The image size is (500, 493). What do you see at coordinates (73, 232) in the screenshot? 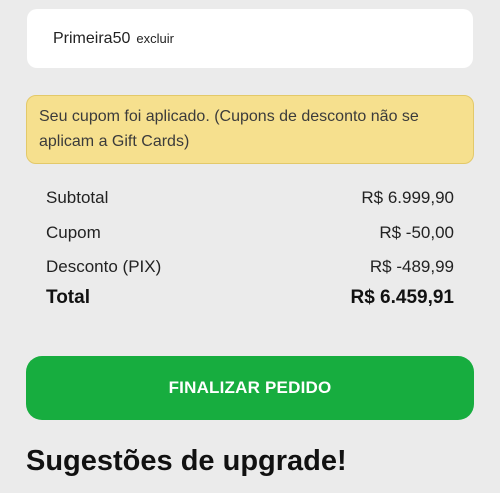
I see `coupon-label: Cupom` at bounding box center [73, 232].